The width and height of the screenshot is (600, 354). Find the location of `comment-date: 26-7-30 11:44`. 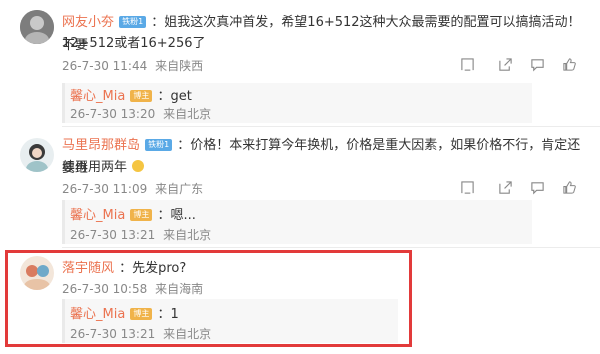

comment-date: 26-7-30 11:44 is located at coordinates (105, 66).